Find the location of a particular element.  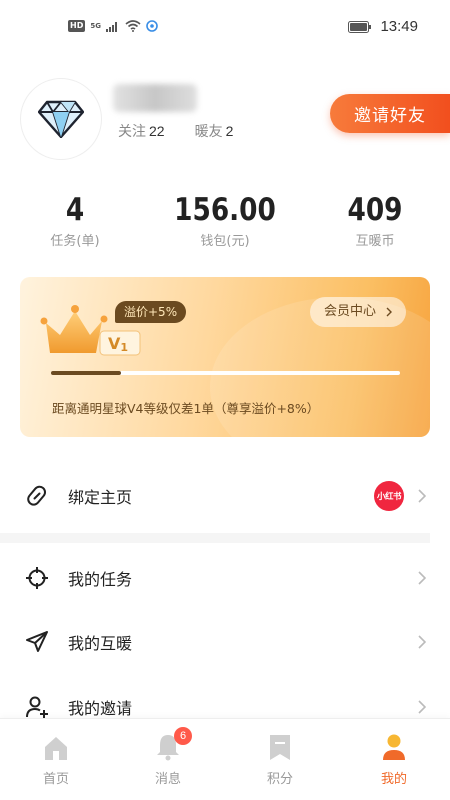

bookmark-icon is located at coordinates (280, 746).